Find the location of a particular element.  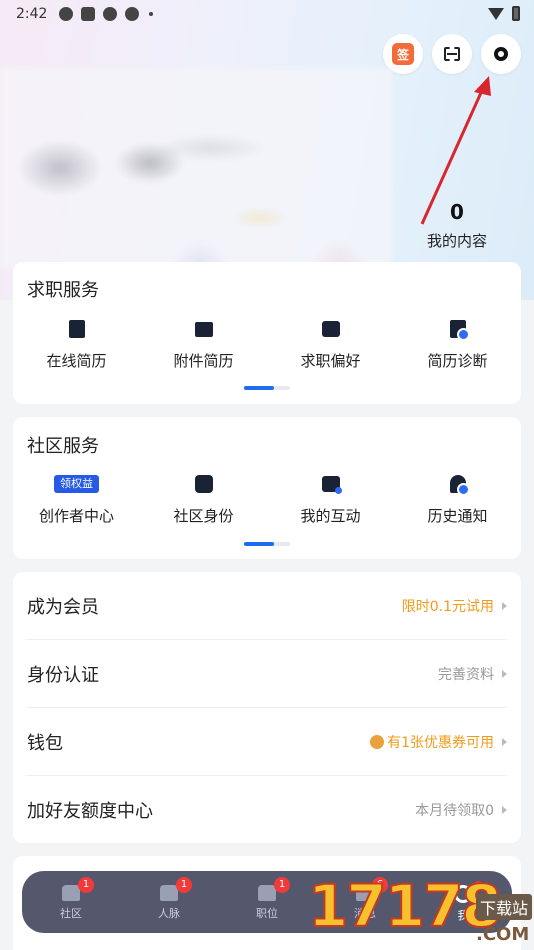

friend-quota-title: 加好友额度中心 is located at coordinates (90, 811).